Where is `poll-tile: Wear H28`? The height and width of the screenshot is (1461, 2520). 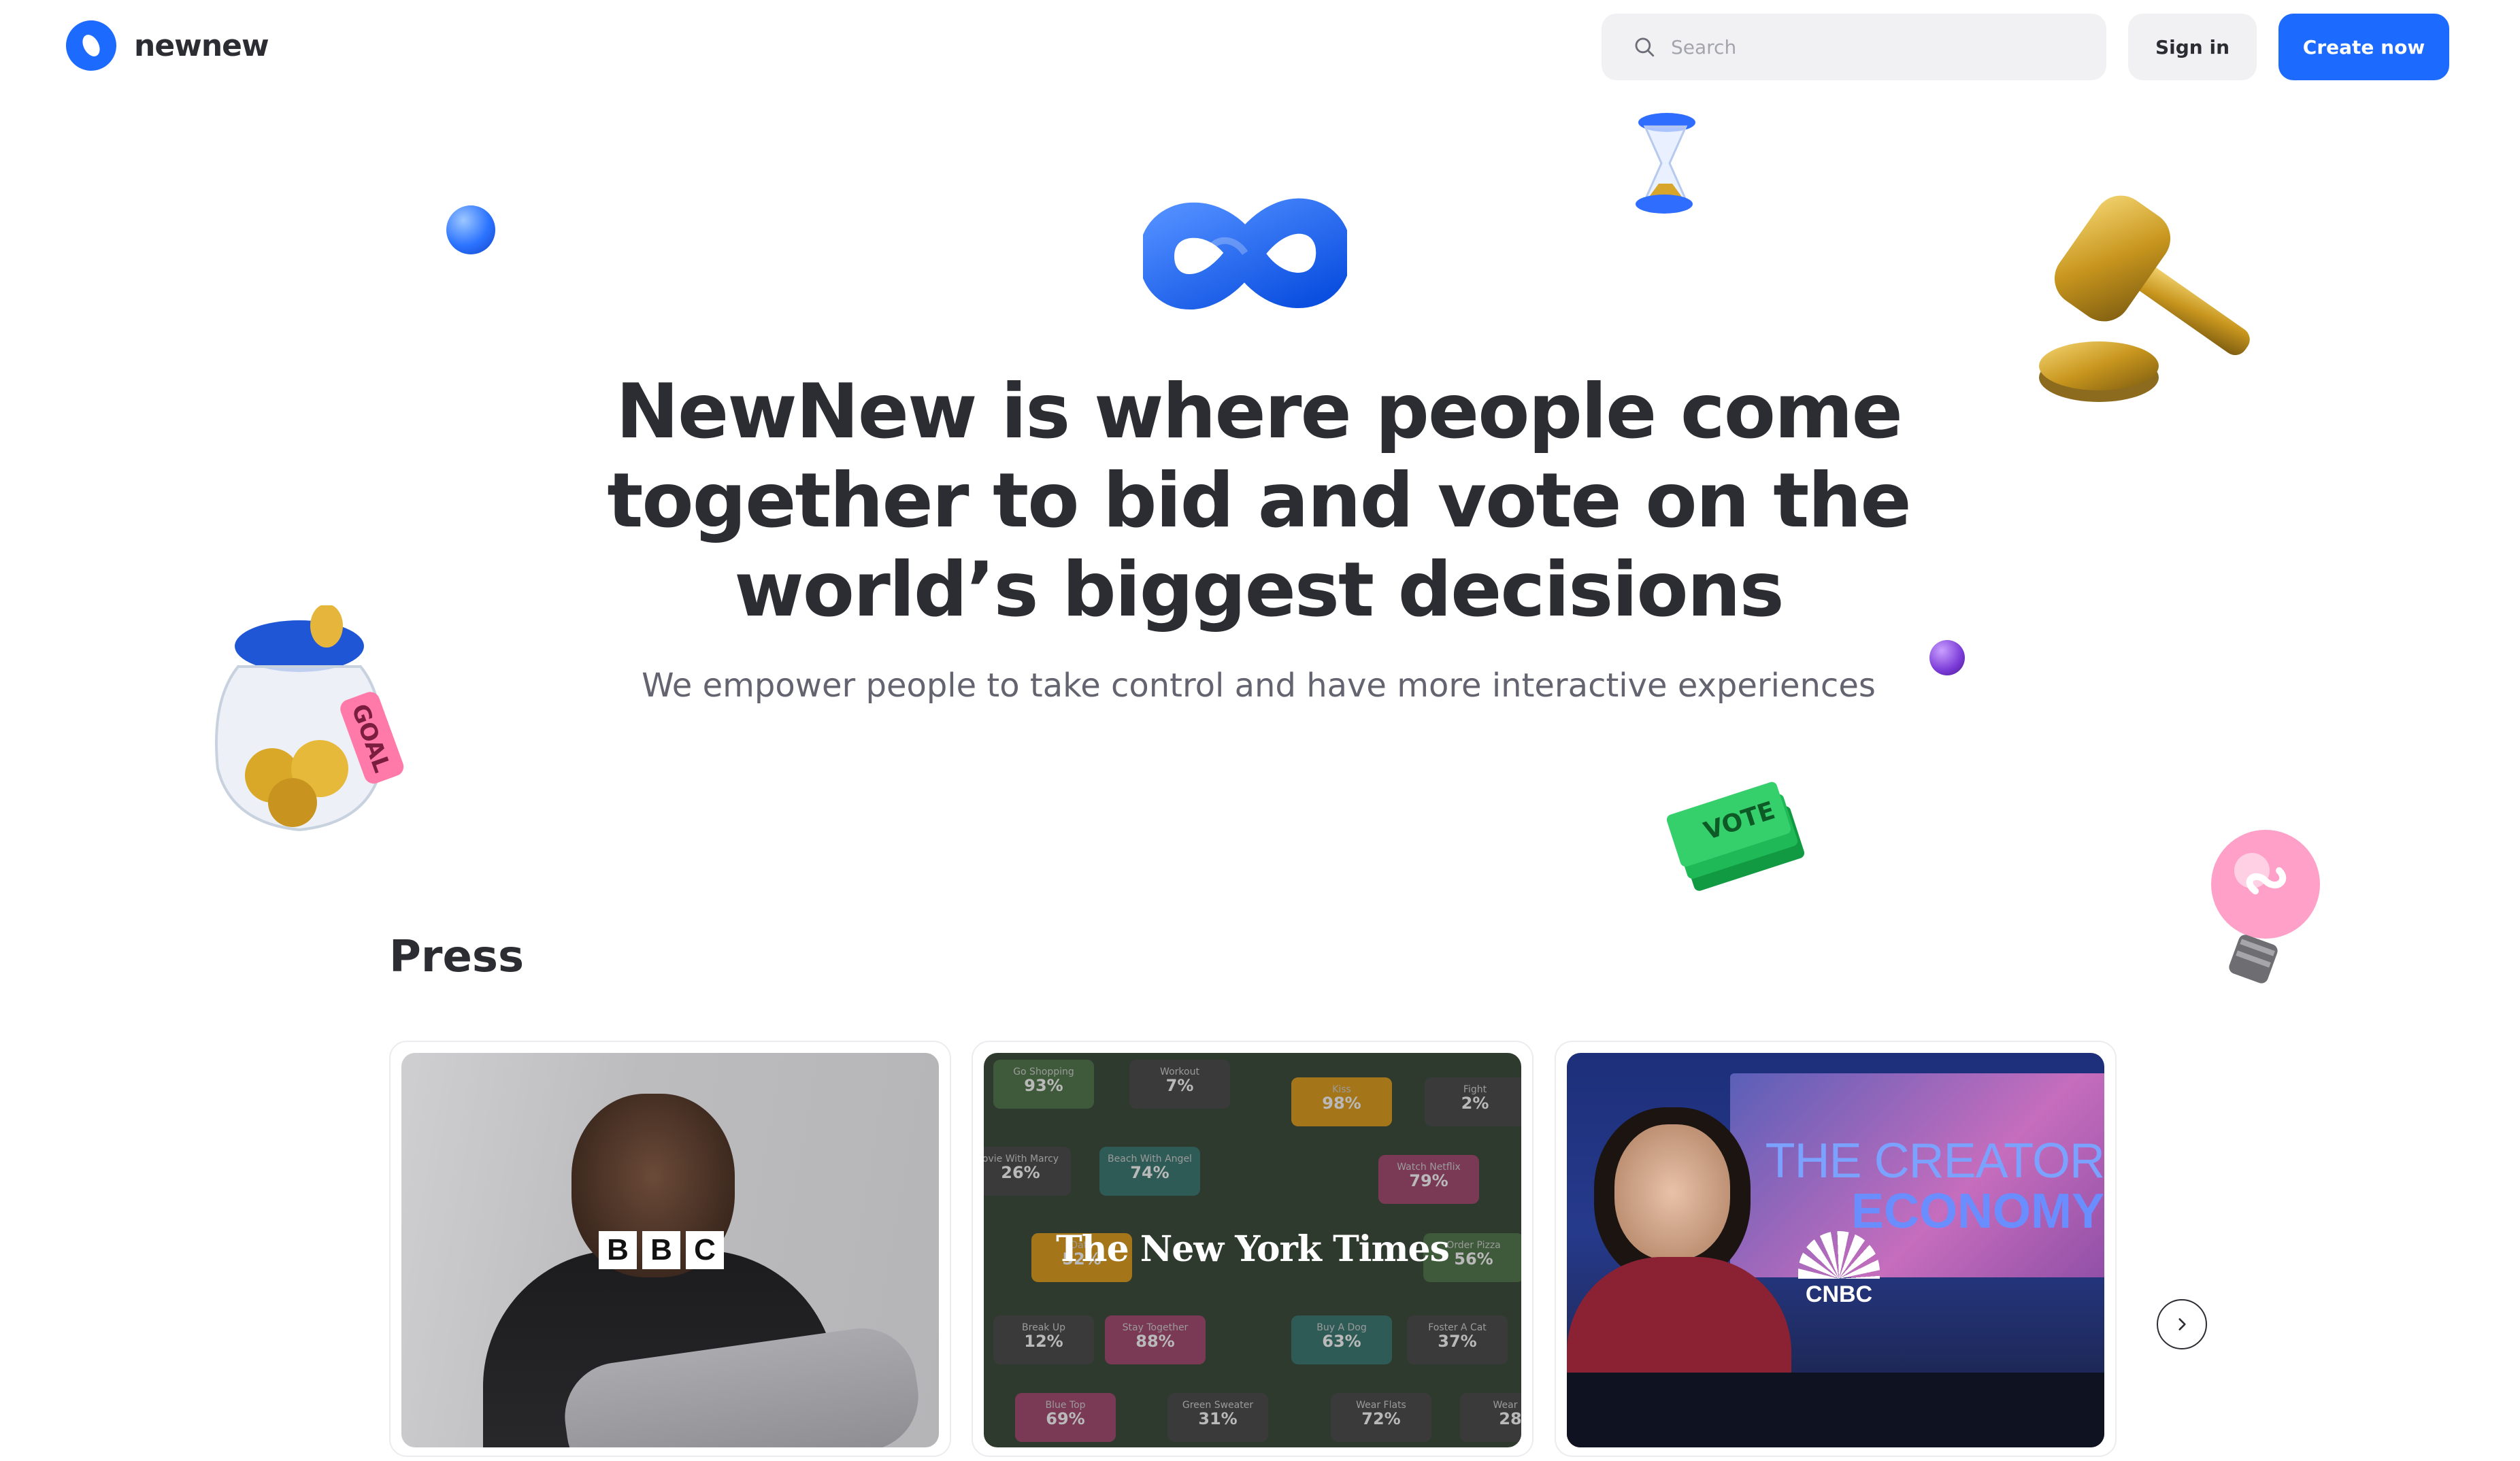
poll-tile: Wear H28 is located at coordinates (1491, 1418).